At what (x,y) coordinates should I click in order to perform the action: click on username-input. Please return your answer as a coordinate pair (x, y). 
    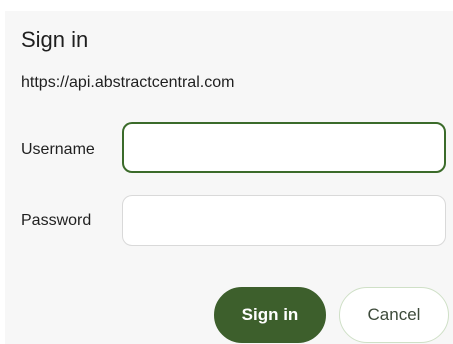
    Looking at the image, I should click on (284, 147).